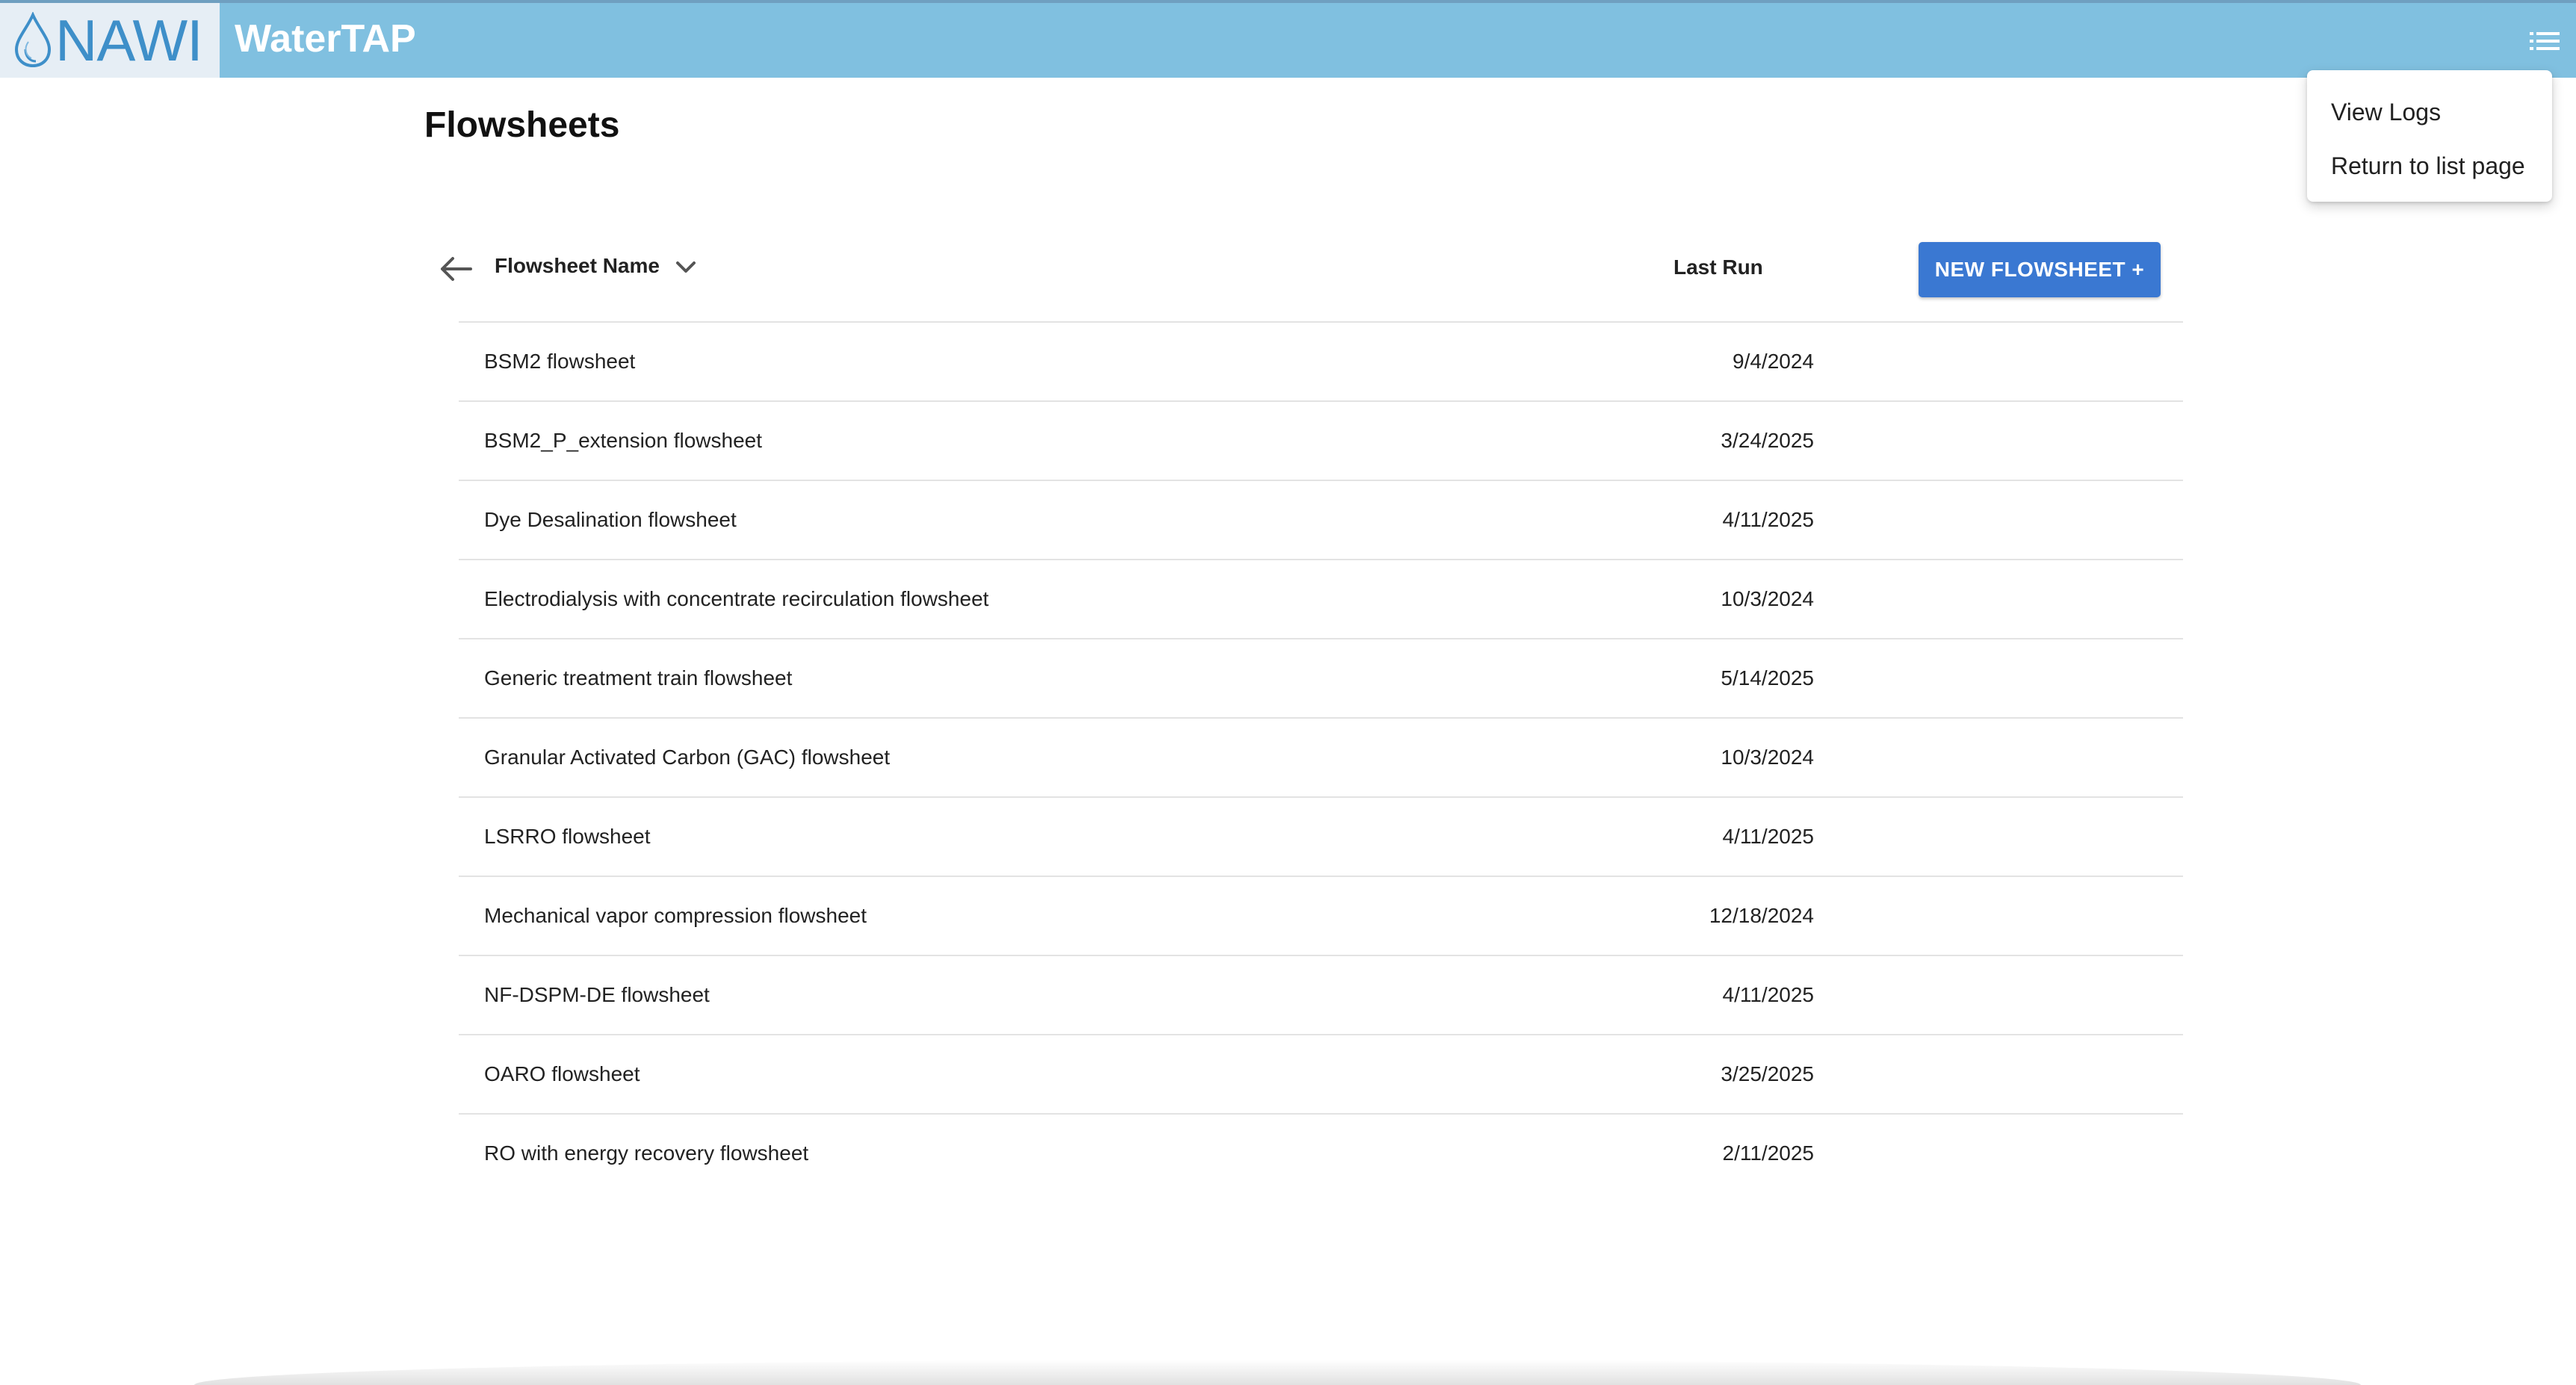  What do you see at coordinates (2429, 166) in the screenshot?
I see `menu-item-return-to-list: Return to list page` at bounding box center [2429, 166].